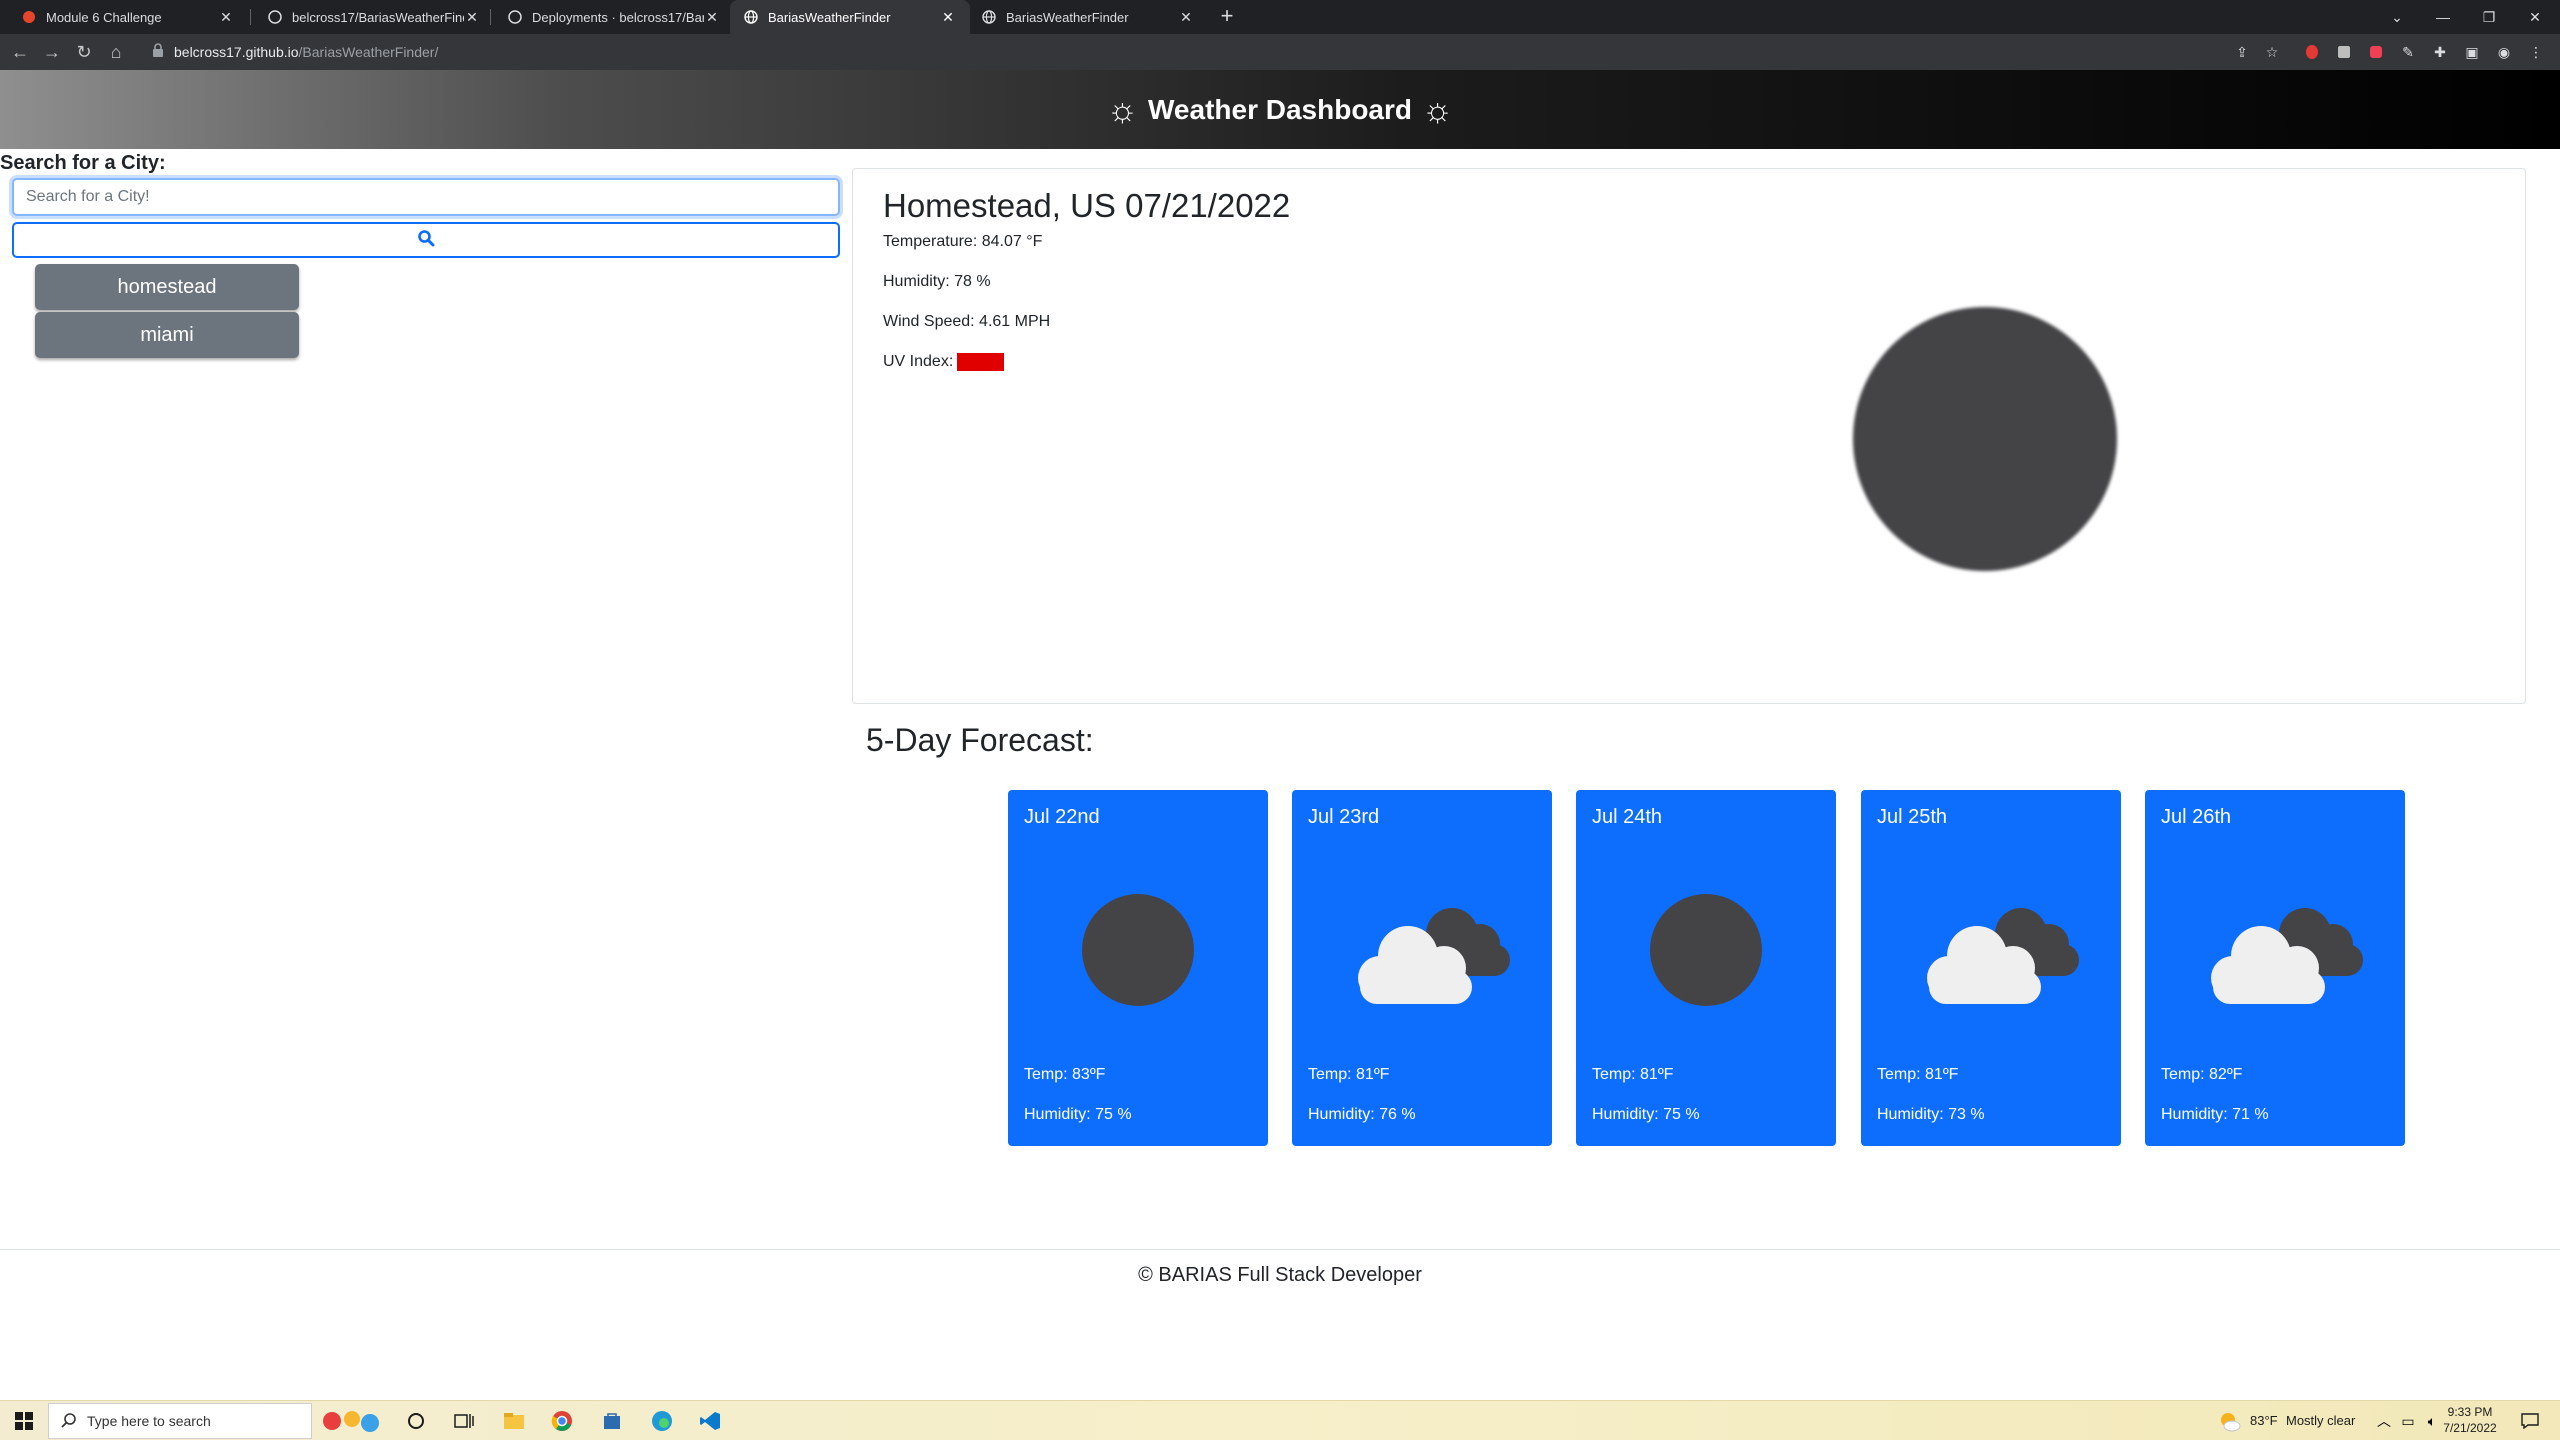  What do you see at coordinates (464, 1421) in the screenshot?
I see `task-view-icon` at bounding box center [464, 1421].